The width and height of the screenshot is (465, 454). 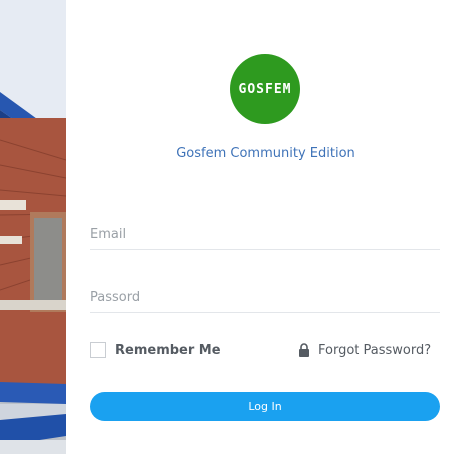 I want to click on login-button: Log In, so click(x=265, y=406).